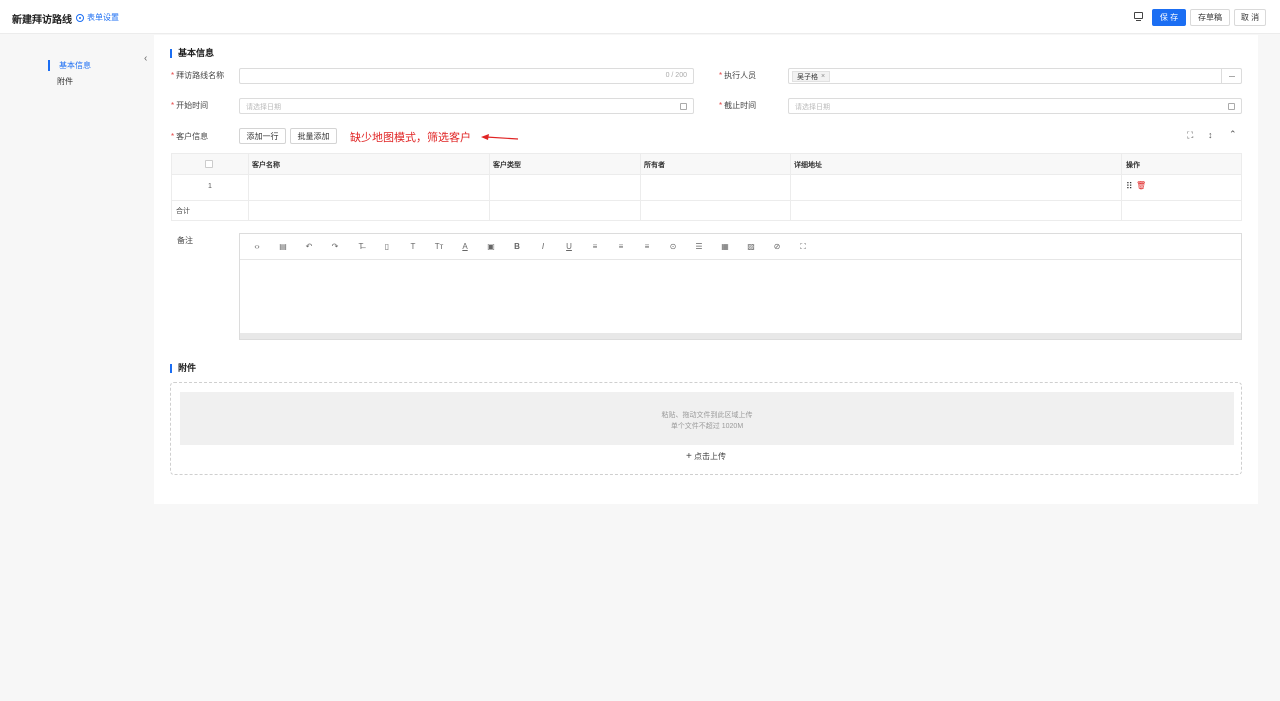 The image size is (1280, 701). I want to click on executor-tag: 吴子格 ×, so click(811, 76).